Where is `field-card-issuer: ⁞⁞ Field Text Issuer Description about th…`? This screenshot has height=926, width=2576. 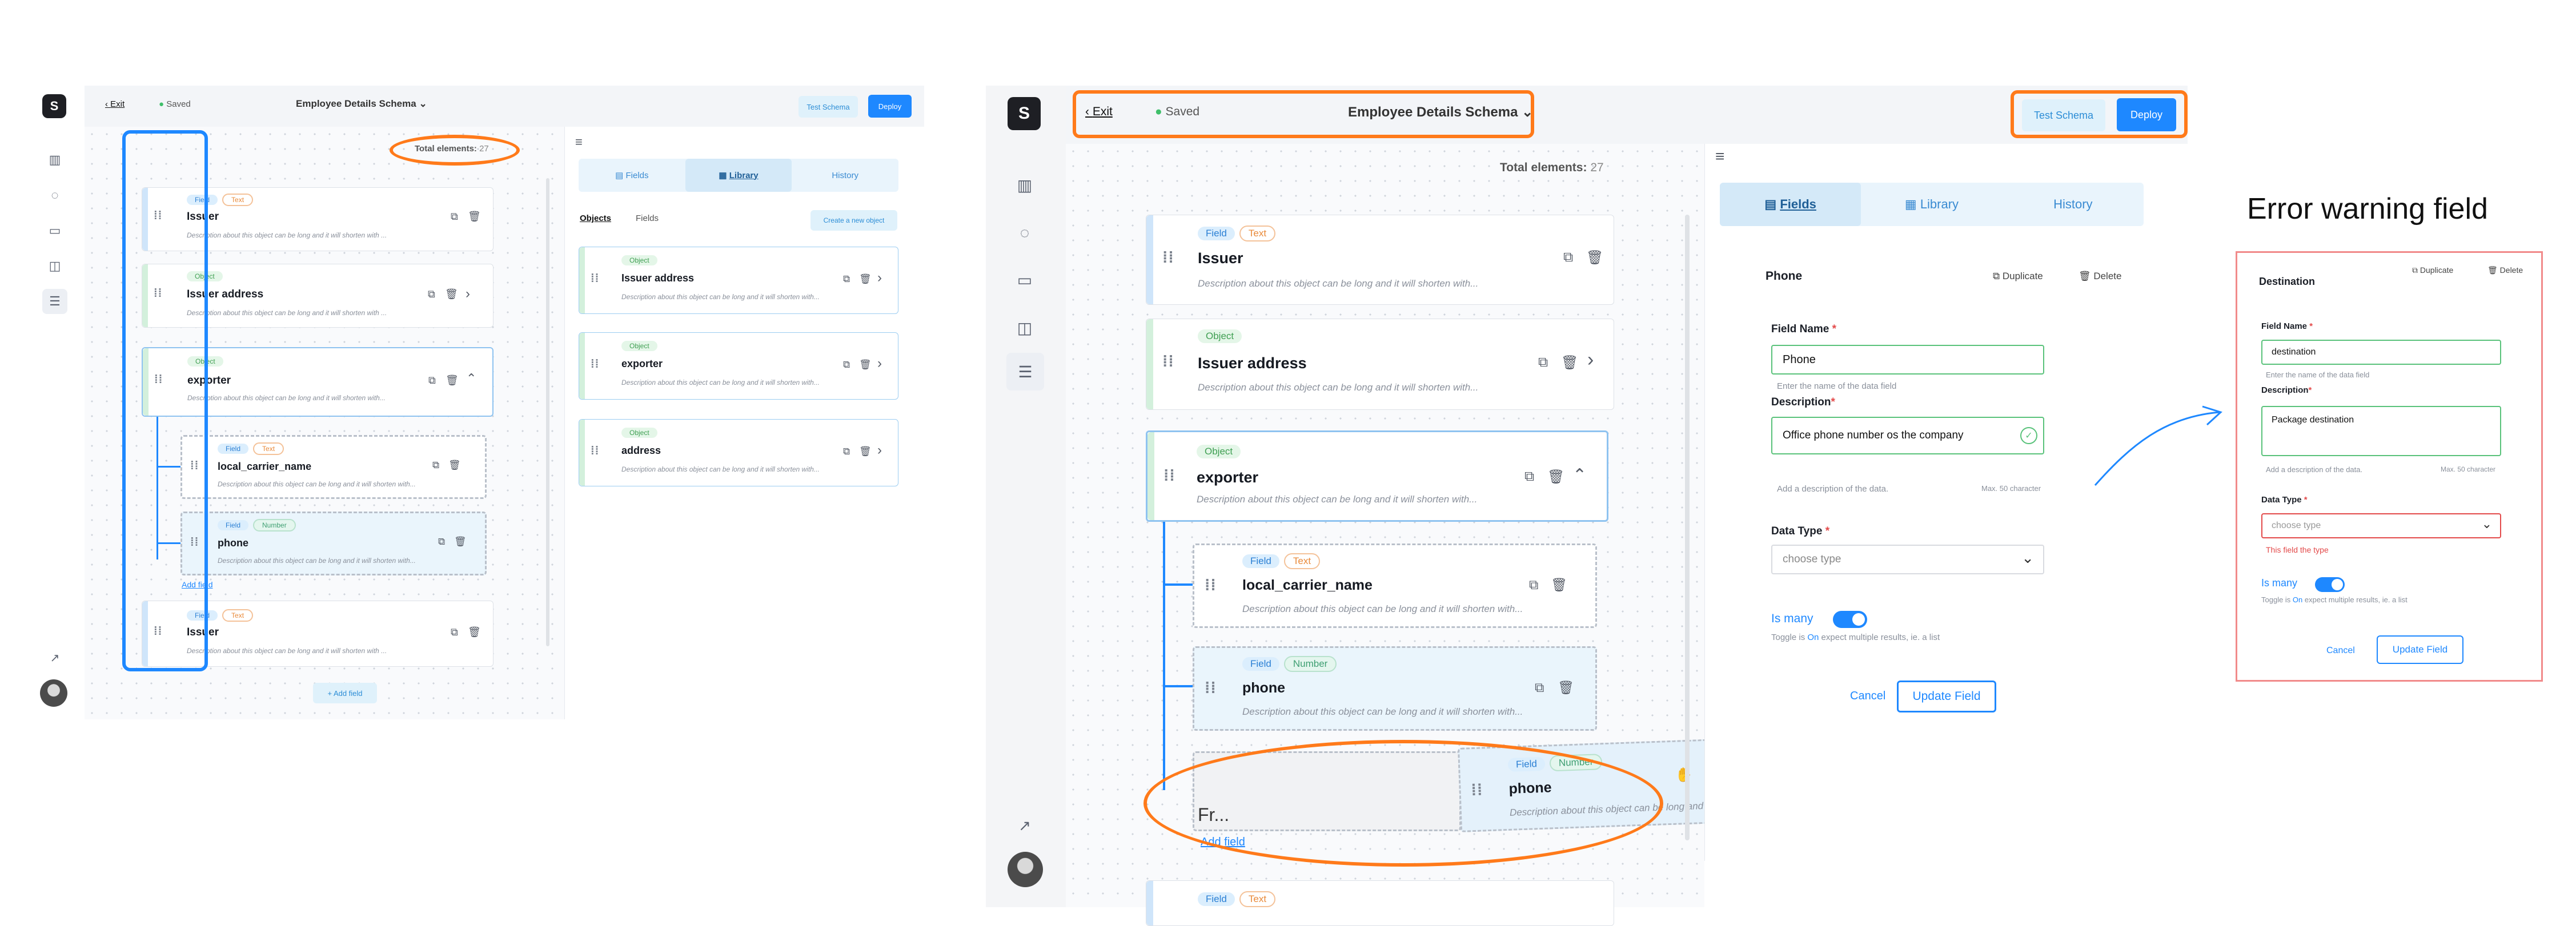
field-card-issuer: ⁞⁞ Field Text Issuer Description about th… is located at coordinates (1380, 260).